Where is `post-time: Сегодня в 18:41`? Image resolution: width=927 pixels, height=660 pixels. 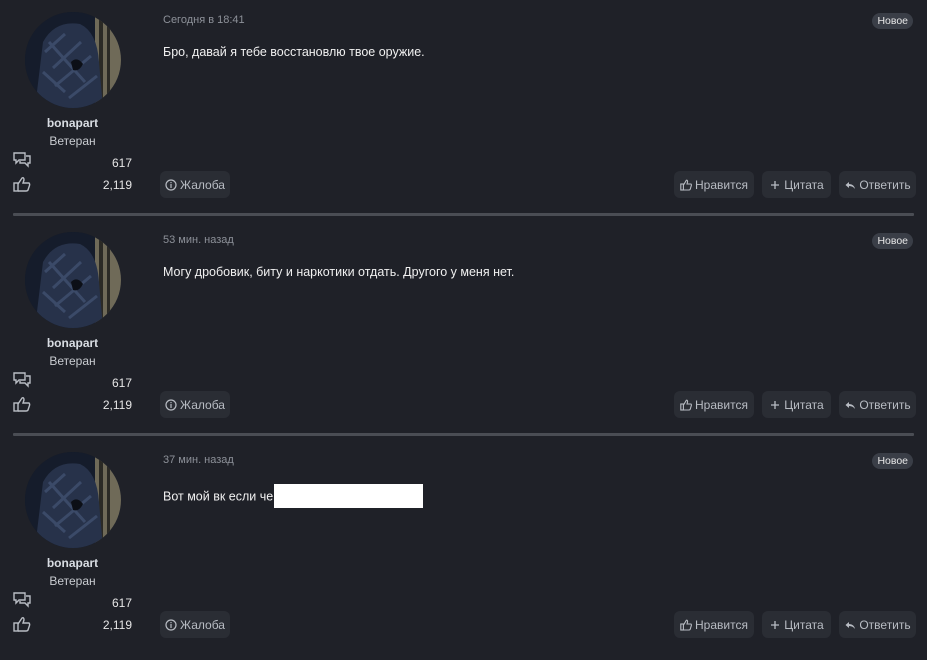
post-time: Сегодня в 18:41 is located at coordinates (204, 20).